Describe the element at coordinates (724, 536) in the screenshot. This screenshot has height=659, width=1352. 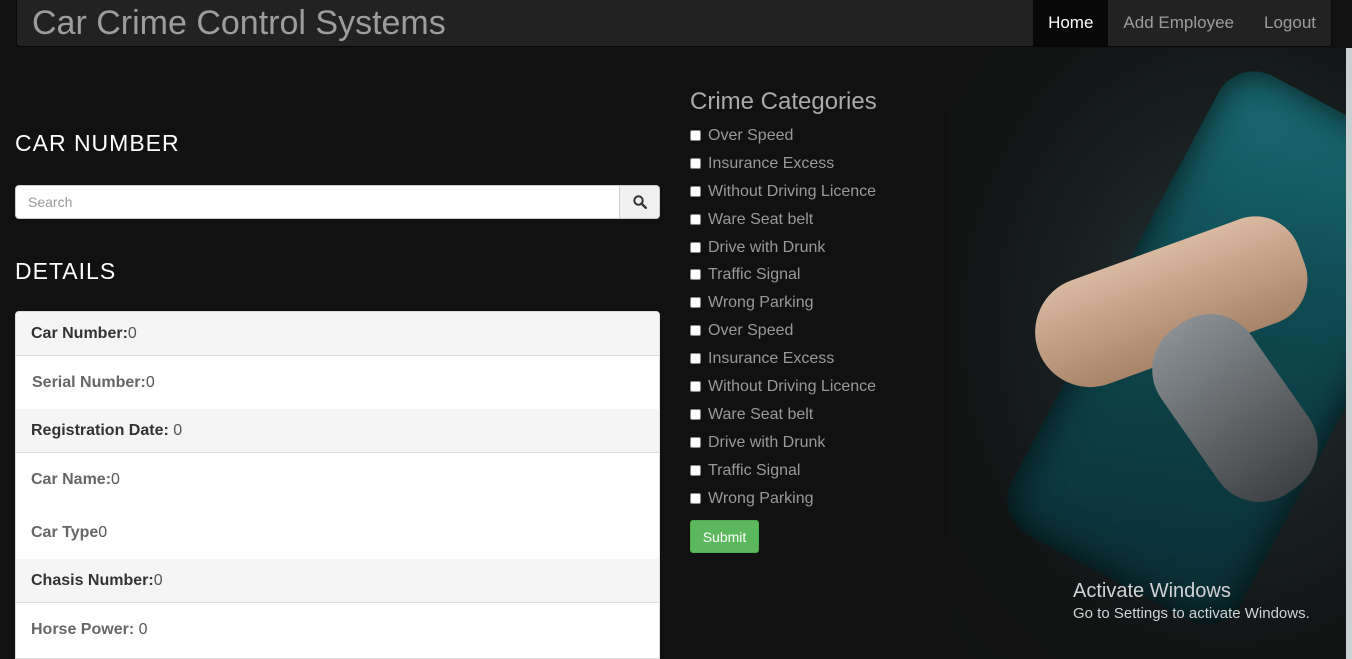
I see `submit-button: Submit` at that location.